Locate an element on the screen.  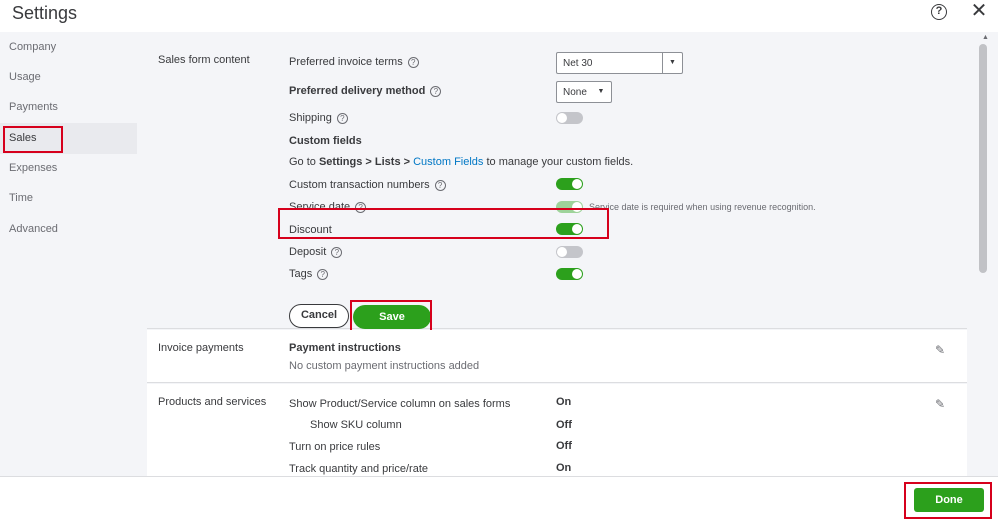
section-title: Products and services is located at coordinates (212, 402).